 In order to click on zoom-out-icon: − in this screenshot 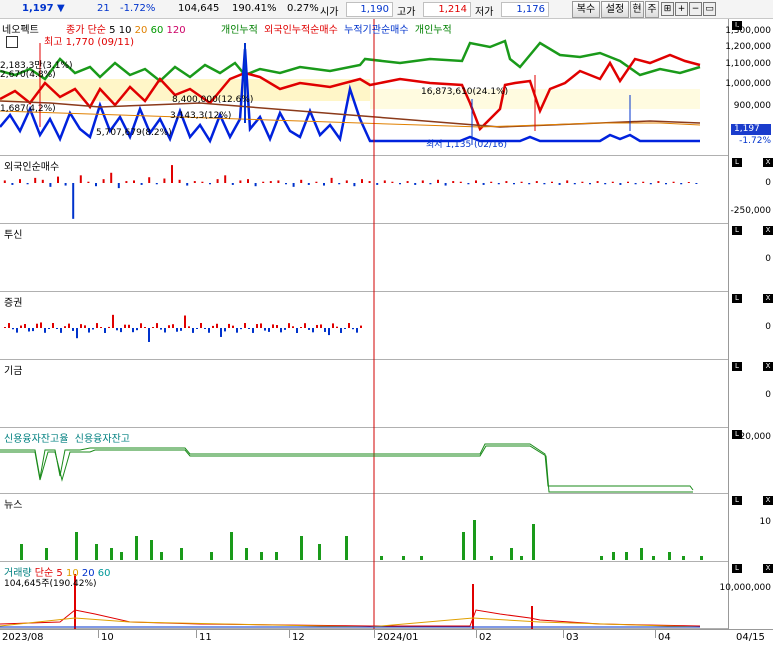, I will do `click(695, 9)`.